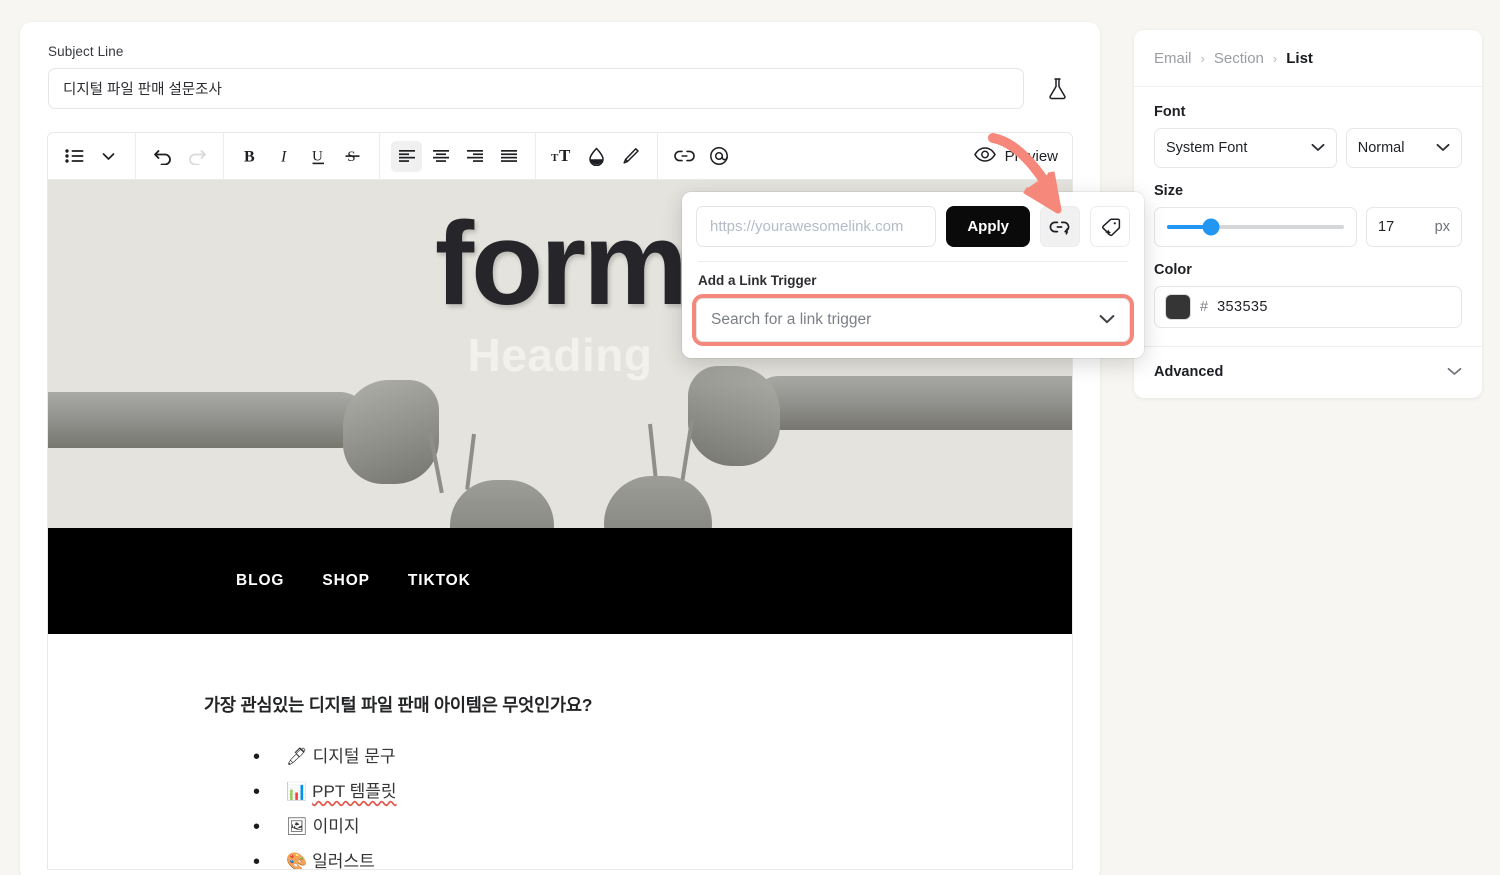 Image resolution: width=1500 pixels, height=875 pixels. What do you see at coordinates (92, 156) in the screenshot?
I see `toolbar-group-list` at bounding box center [92, 156].